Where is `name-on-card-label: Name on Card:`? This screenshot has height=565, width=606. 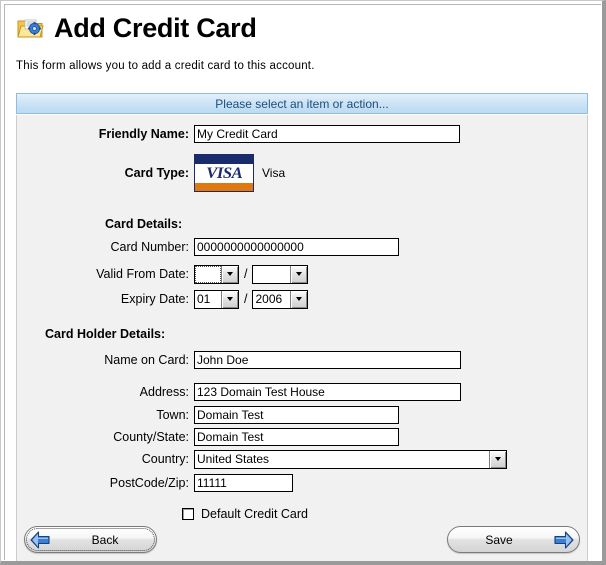
name-on-card-label: Name on Card: is located at coordinates (146, 360).